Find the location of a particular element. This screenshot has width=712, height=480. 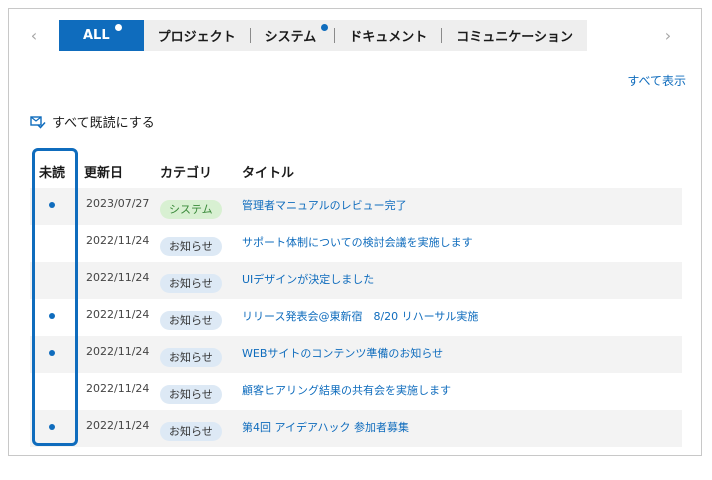

header-date: 更新日 is located at coordinates (104, 173).